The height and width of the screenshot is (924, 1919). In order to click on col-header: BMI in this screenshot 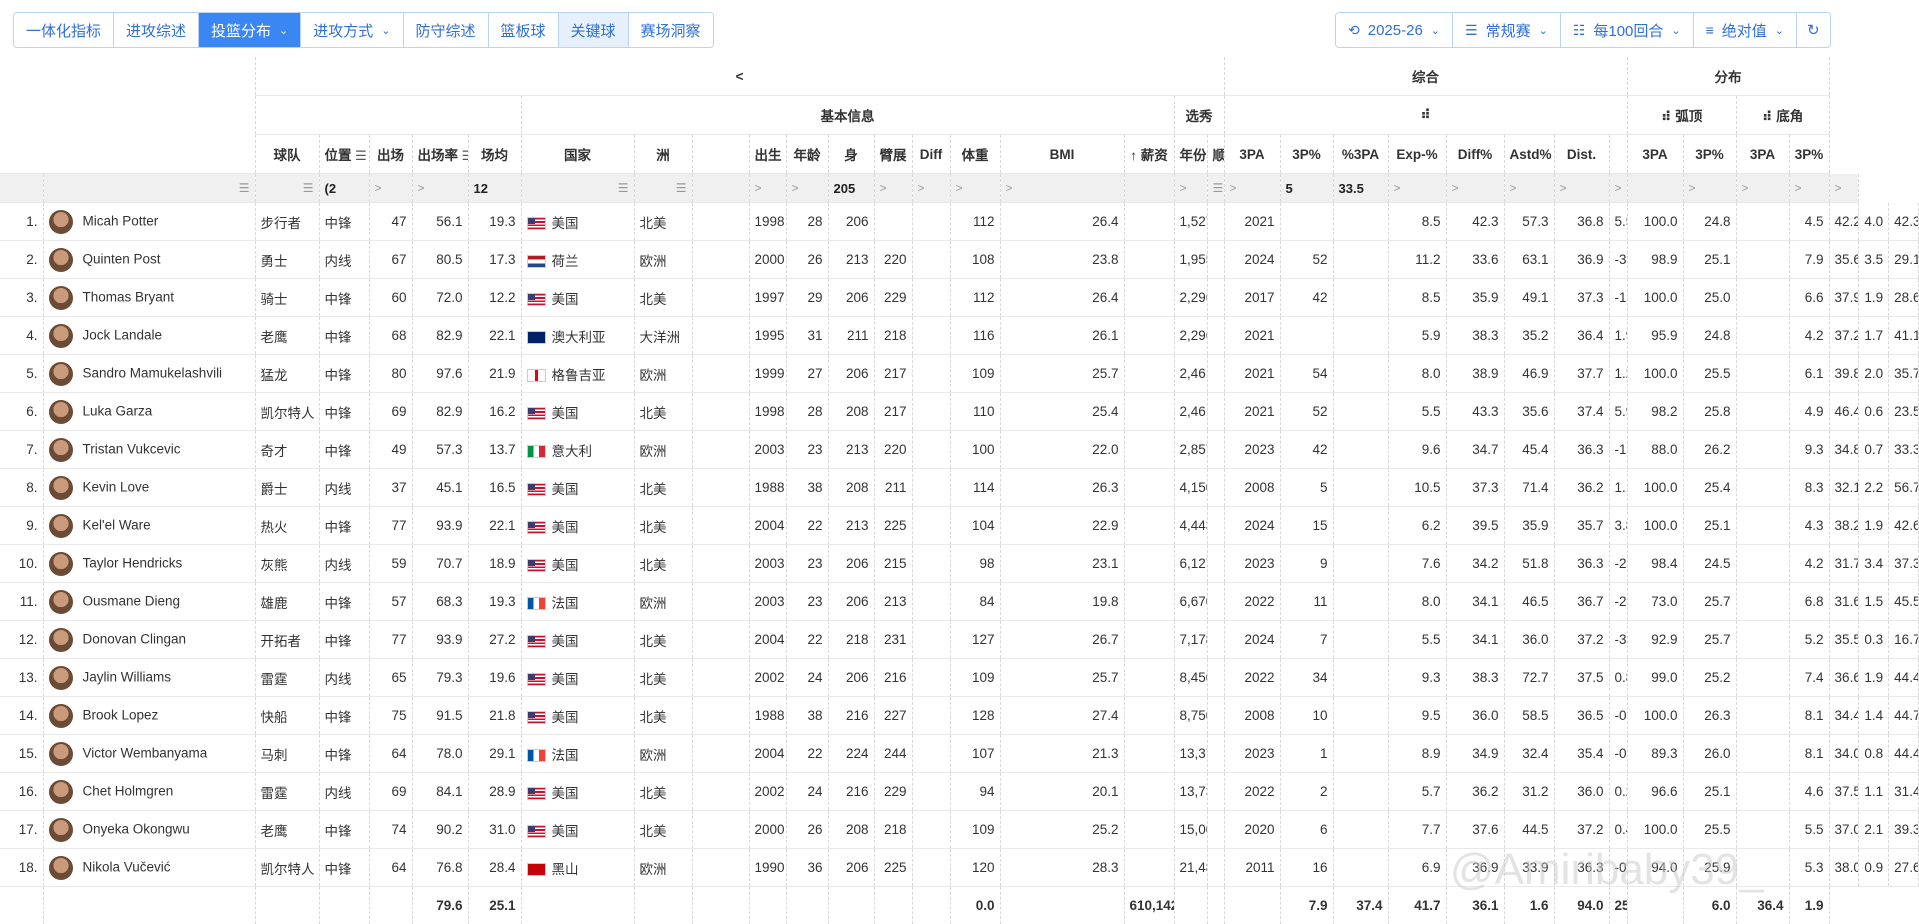, I will do `click(1062, 154)`.